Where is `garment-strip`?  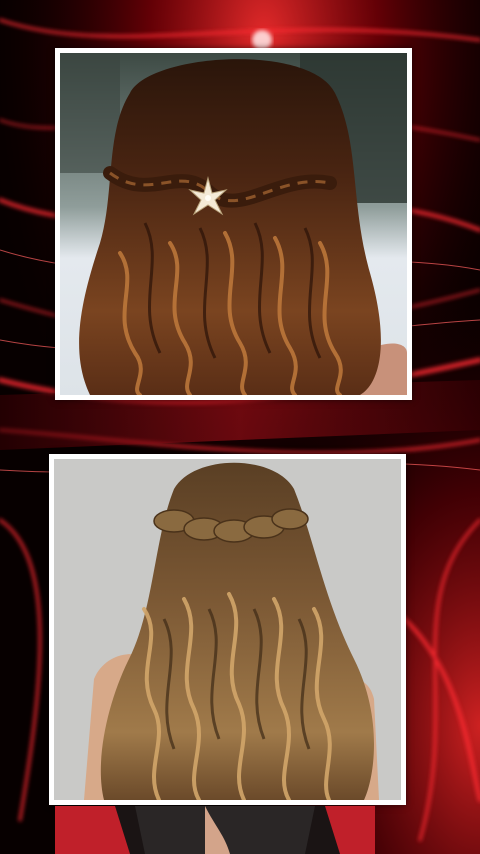
garment-strip is located at coordinates (215, 830).